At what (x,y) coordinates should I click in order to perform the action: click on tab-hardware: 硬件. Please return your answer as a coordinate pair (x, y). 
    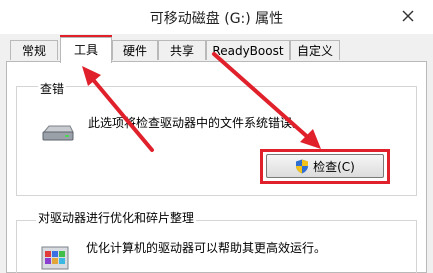
    Looking at the image, I should click on (135, 50).